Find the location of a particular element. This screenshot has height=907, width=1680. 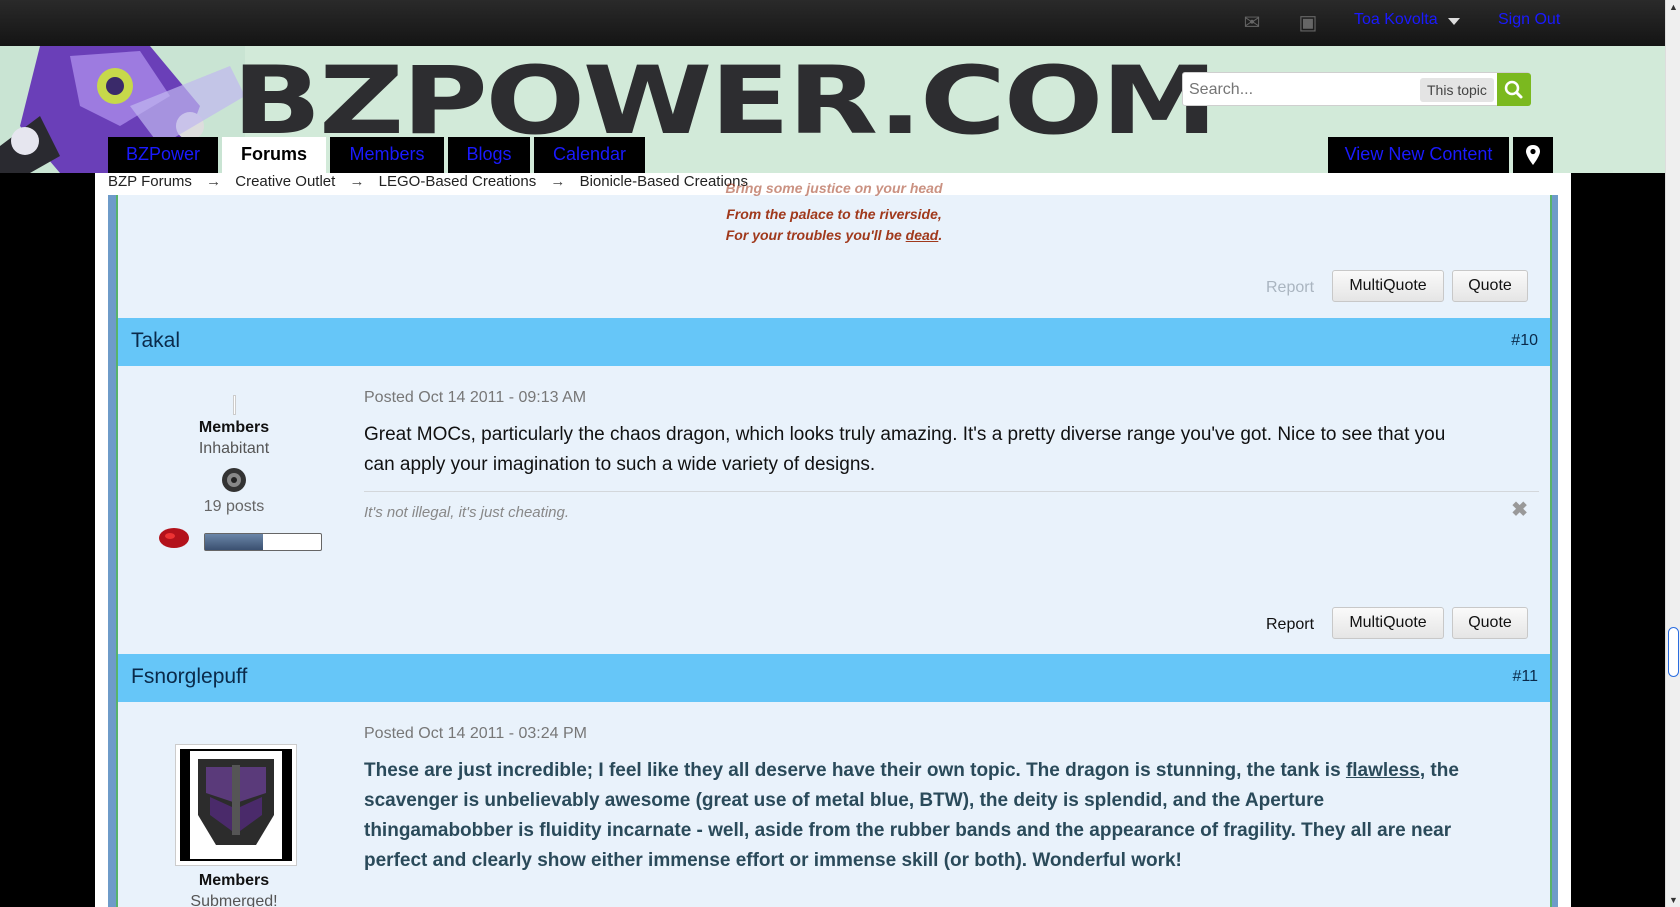

reputation-bar is located at coordinates (263, 542).